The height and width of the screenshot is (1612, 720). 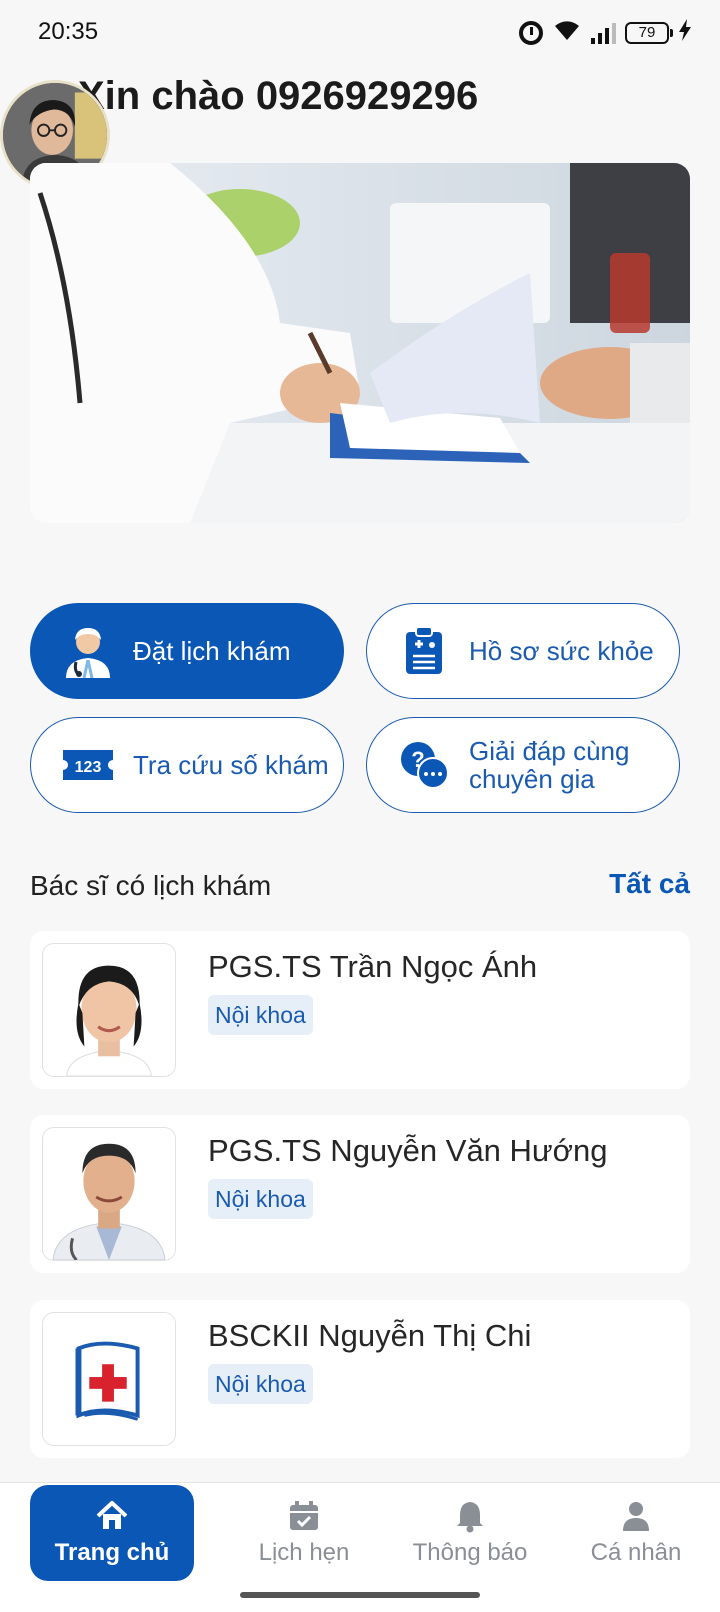 I want to click on doctor-card: BSCKII Nguyễn Thị Chi Nội khoa, so click(x=360, y=1379).